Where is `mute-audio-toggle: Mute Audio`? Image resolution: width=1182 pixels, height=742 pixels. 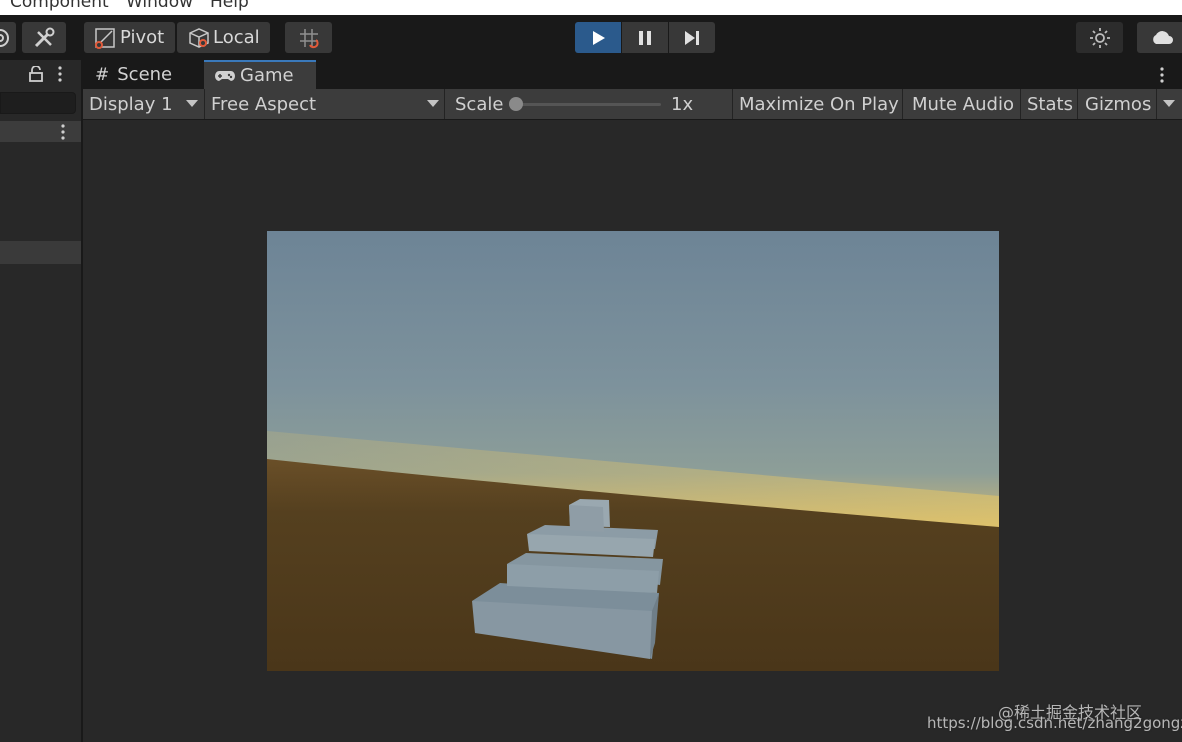 mute-audio-toggle: Mute Audio is located at coordinates (962, 104).